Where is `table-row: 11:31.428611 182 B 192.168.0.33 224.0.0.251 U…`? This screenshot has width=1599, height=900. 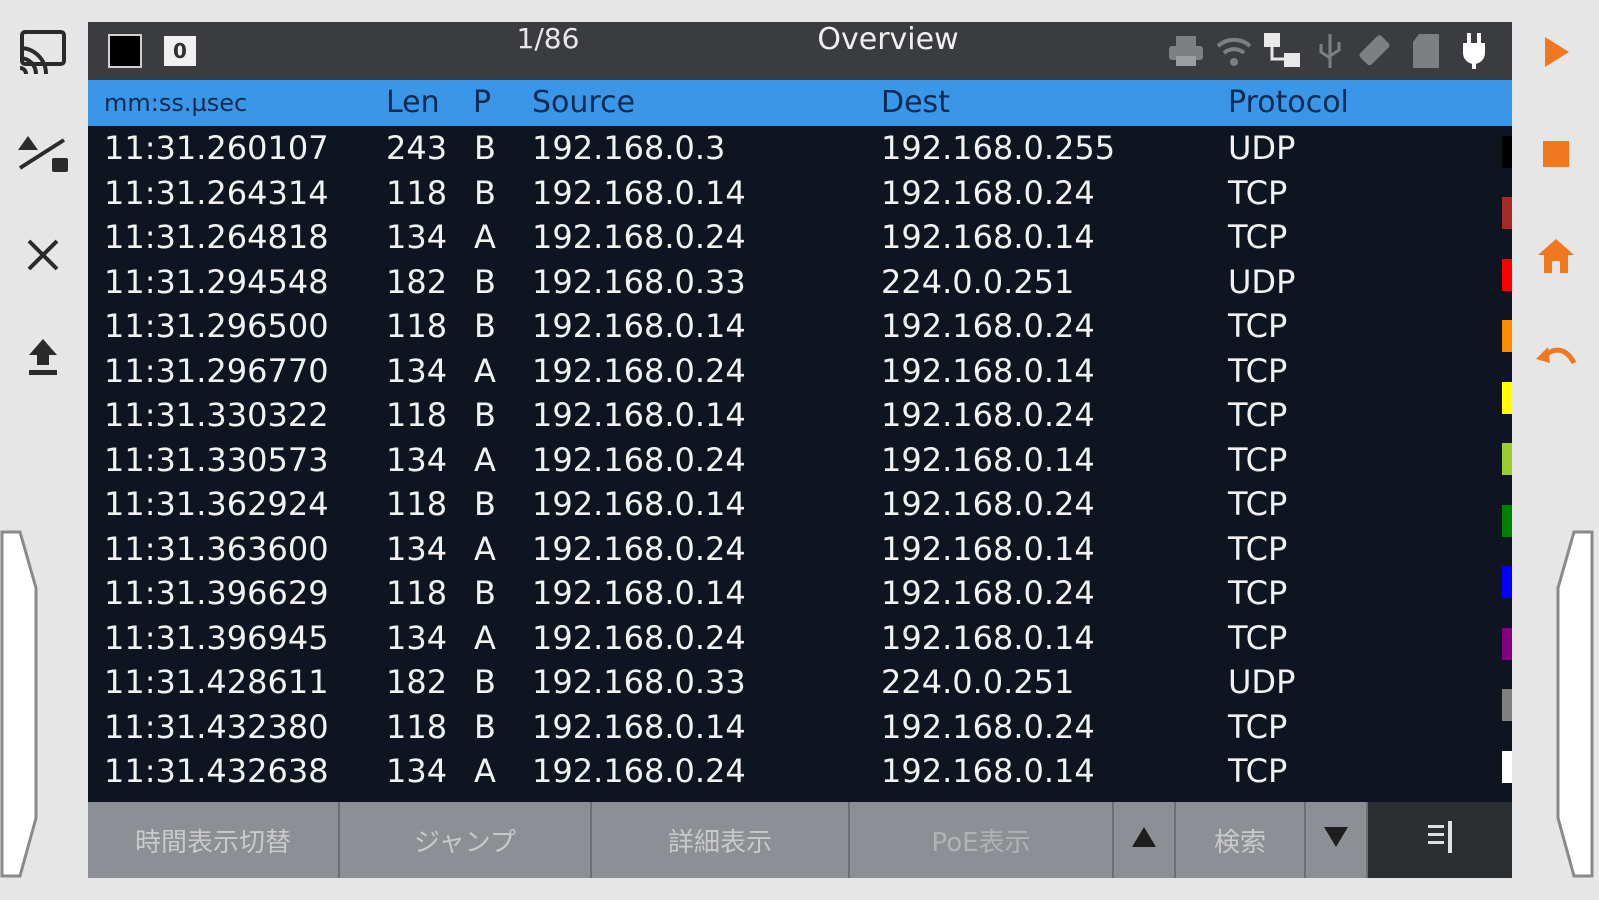 table-row: 11:31.428611 182 B 192.168.0.33 224.0.0.251 U… is located at coordinates (800, 682).